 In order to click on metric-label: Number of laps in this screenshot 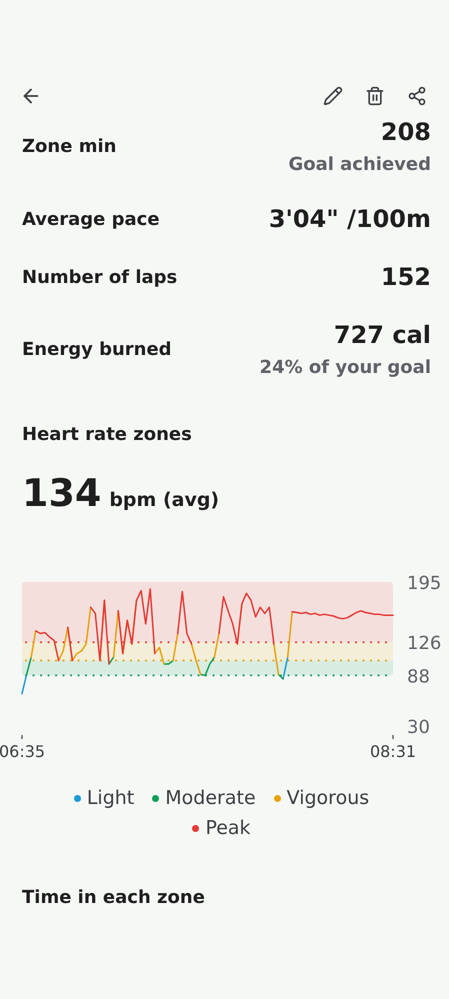, I will do `click(100, 277)`.